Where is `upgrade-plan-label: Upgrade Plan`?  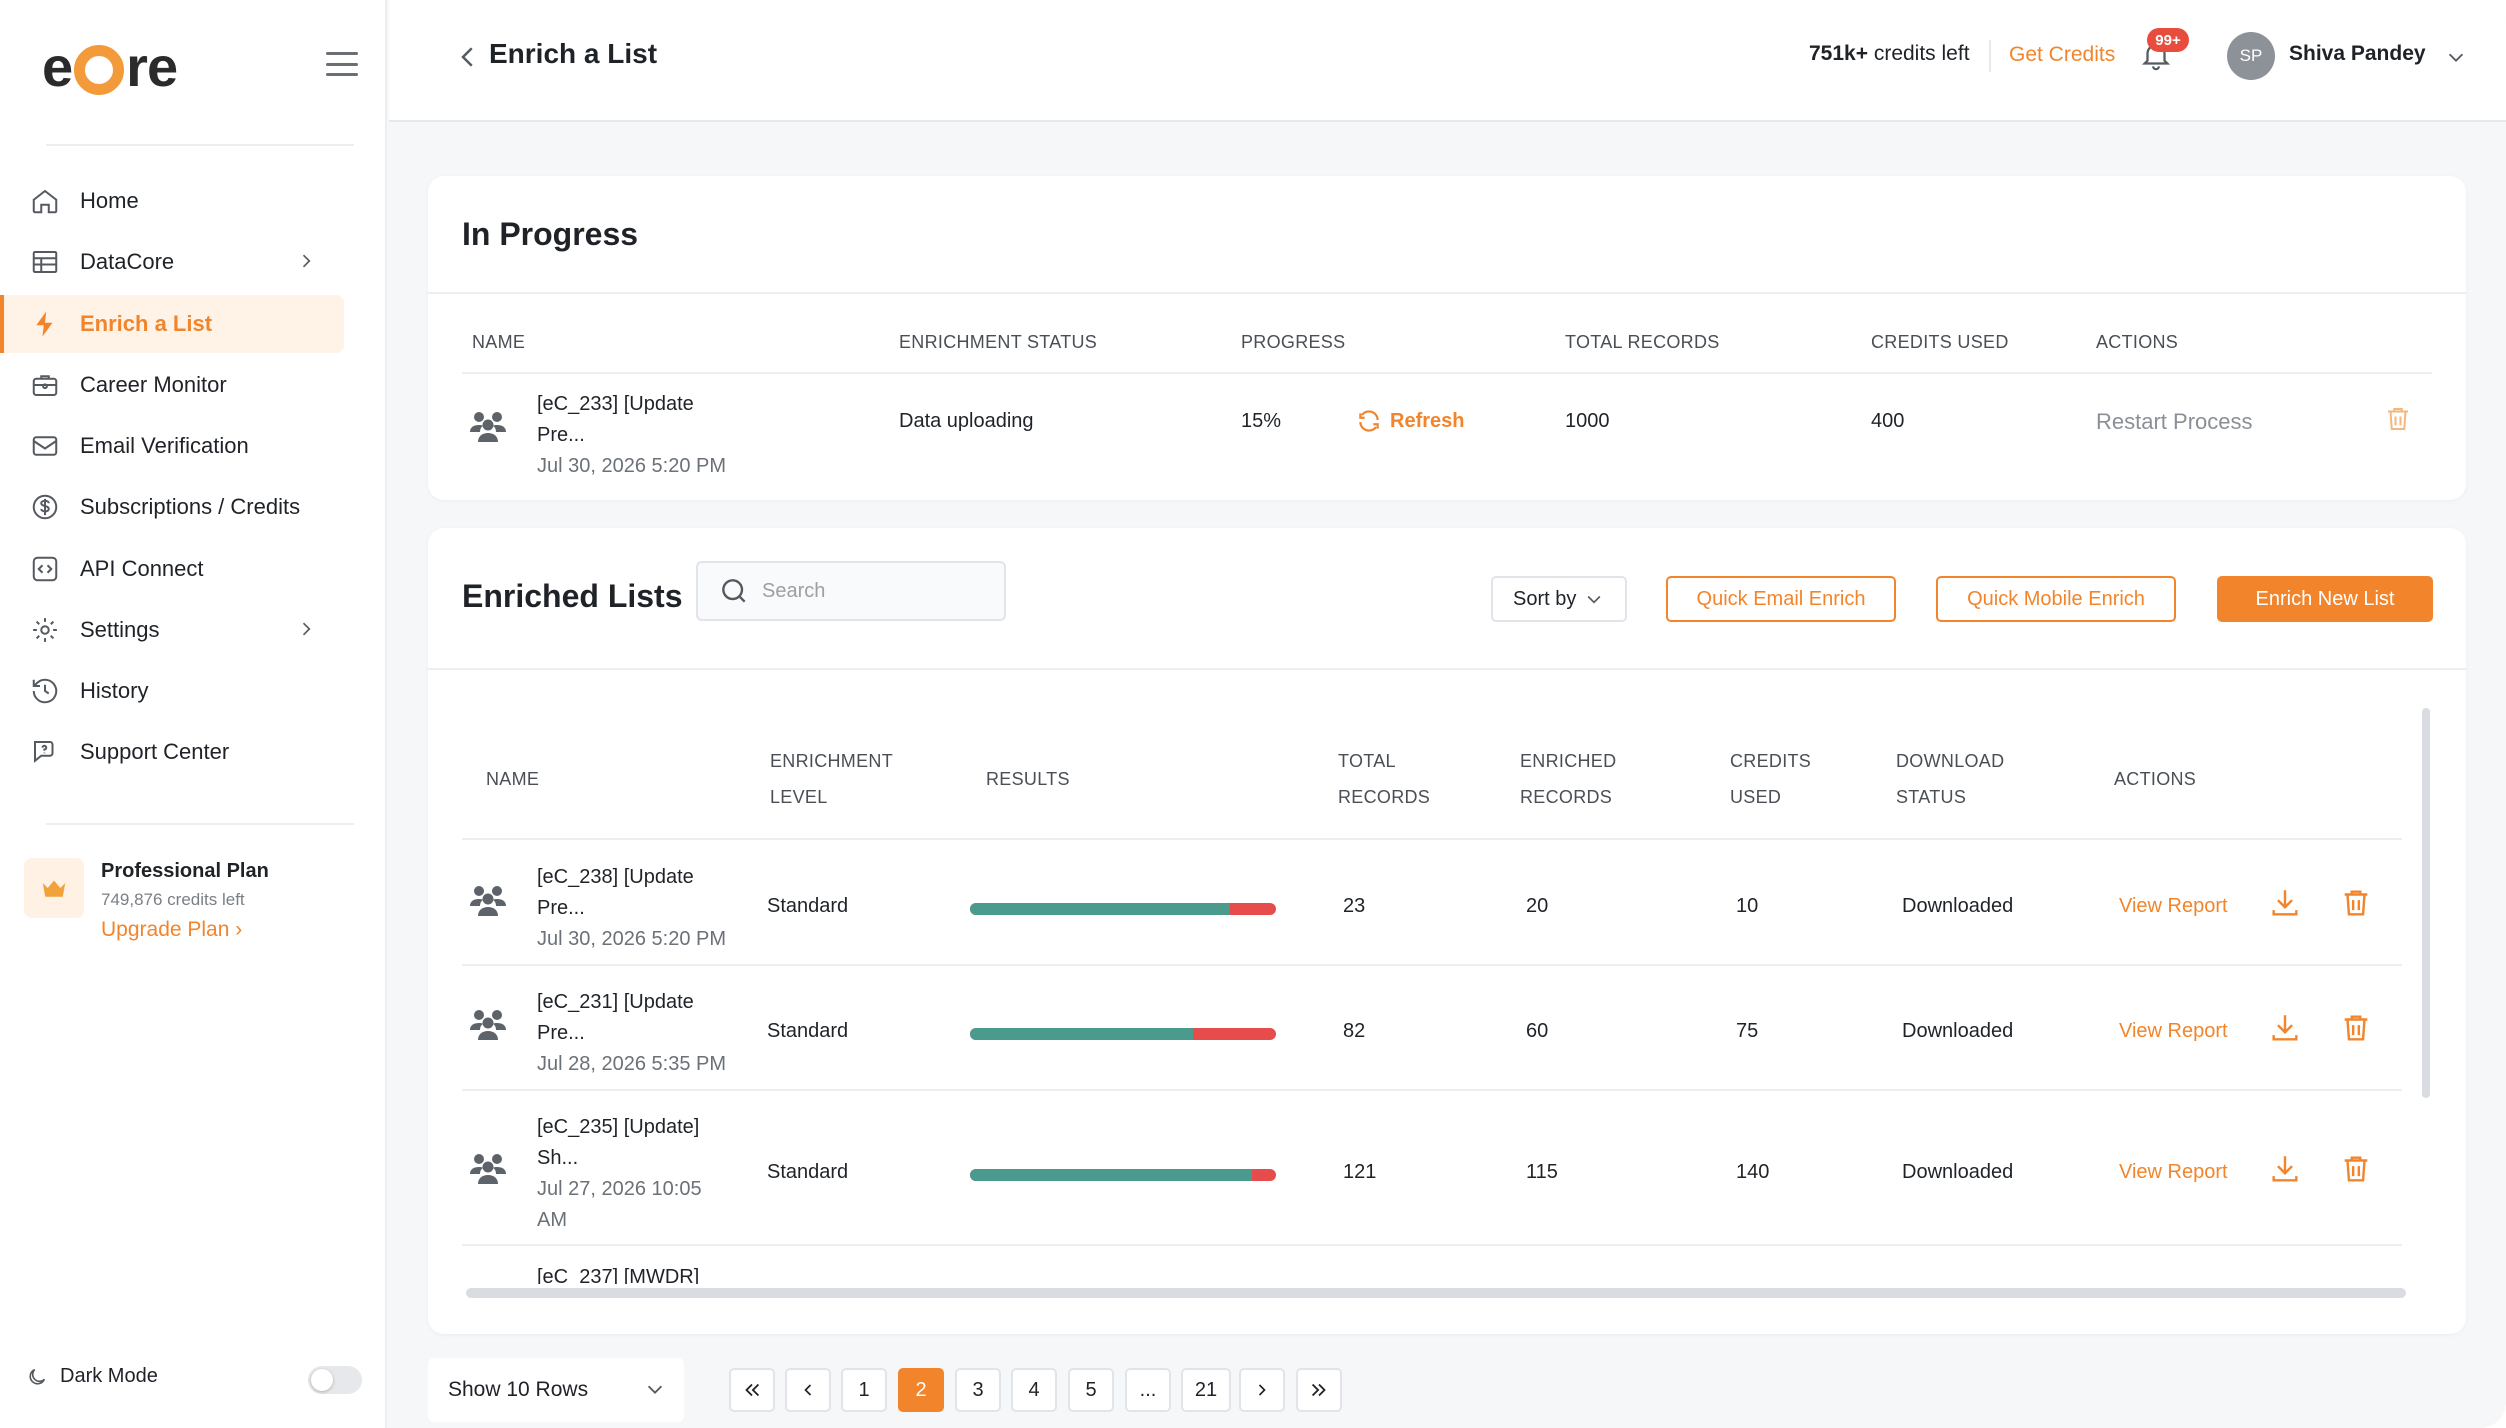
upgrade-plan-label: Upgrade Plan is located at coordinates (165, 929).